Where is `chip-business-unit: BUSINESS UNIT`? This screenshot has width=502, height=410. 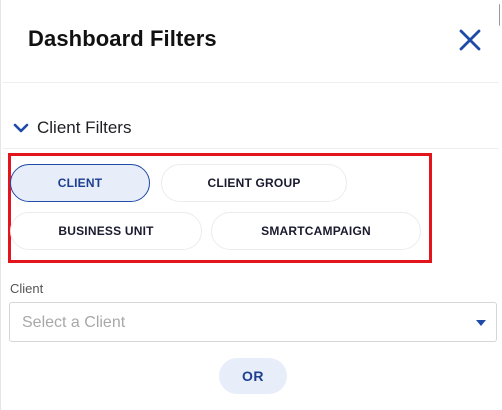 chip-business-unit: BUSINESS UNIT is located at coordinates (106, 231).